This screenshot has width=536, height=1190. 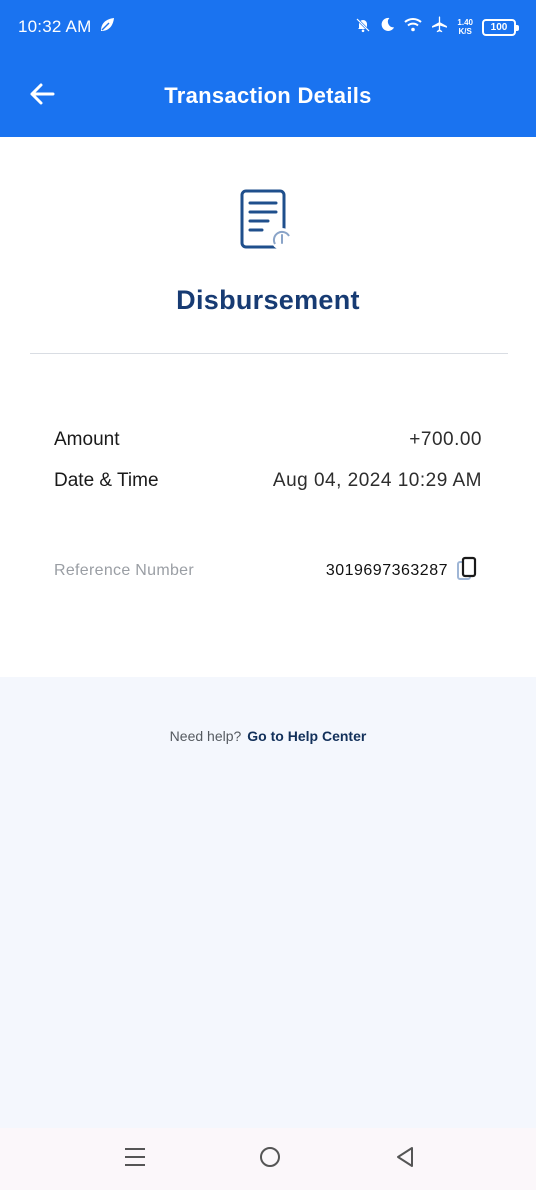 I want to click on copy-icon, so click(x=467, y=571).